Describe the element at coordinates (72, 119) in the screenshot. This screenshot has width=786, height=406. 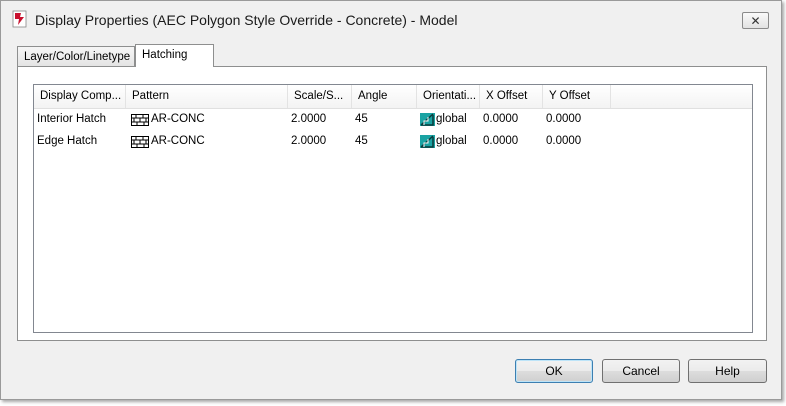
I see `cell-display-component: Interior Hatch` at that location.